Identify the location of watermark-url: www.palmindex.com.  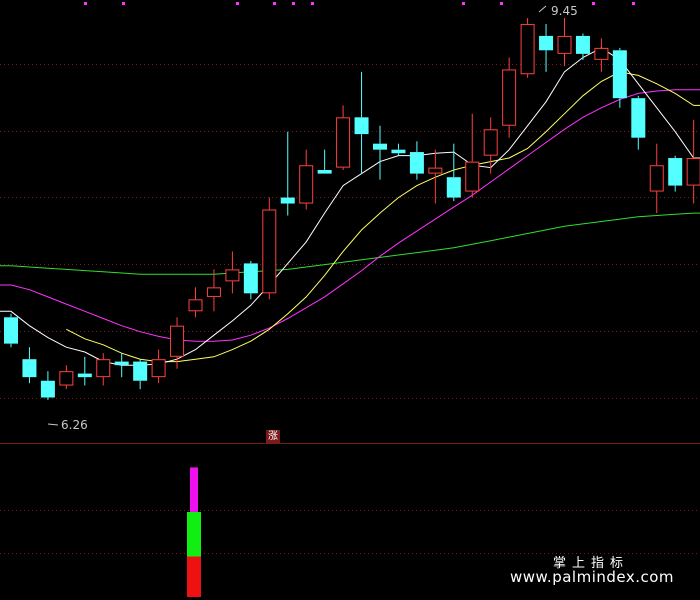
(592, 577).